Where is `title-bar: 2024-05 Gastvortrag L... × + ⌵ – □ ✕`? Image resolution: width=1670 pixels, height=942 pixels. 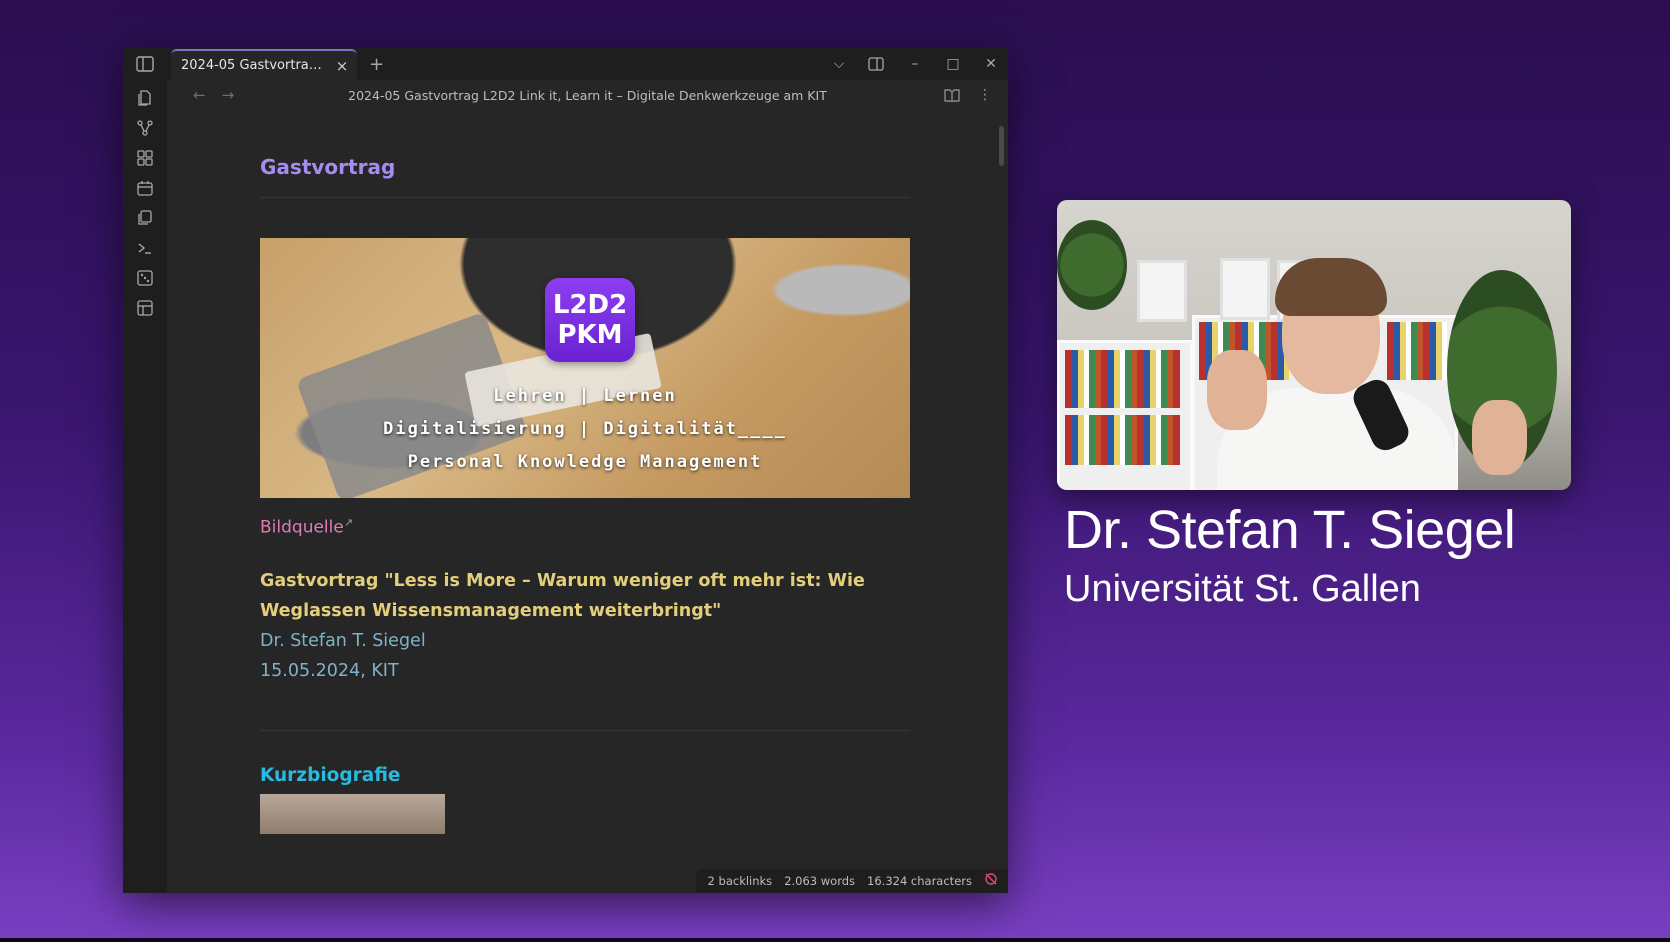 title-bar: 2024-05 Gastvortrag L... × + ⌵ – □ ✕ is located at coordinates (565, 63).